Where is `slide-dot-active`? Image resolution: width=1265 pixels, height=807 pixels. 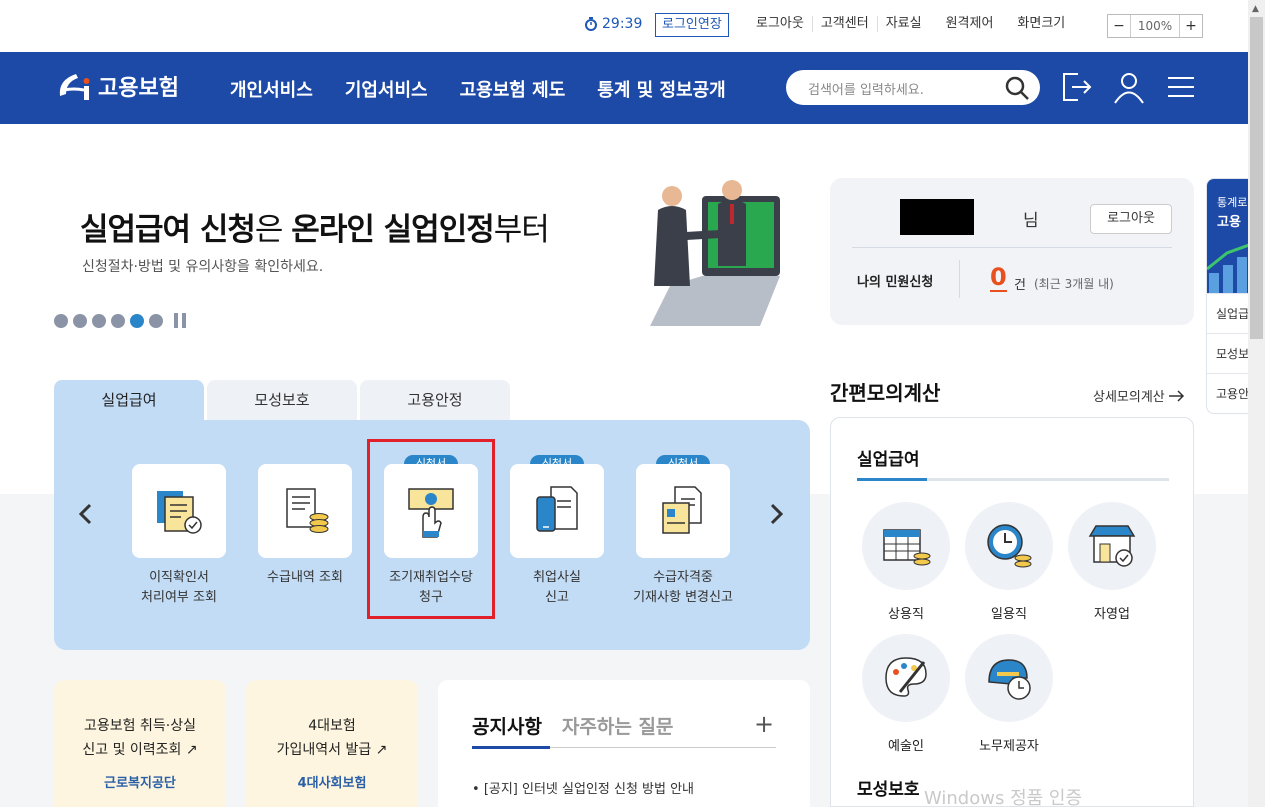 slide-dot-active is located at coordinates (137, 320).